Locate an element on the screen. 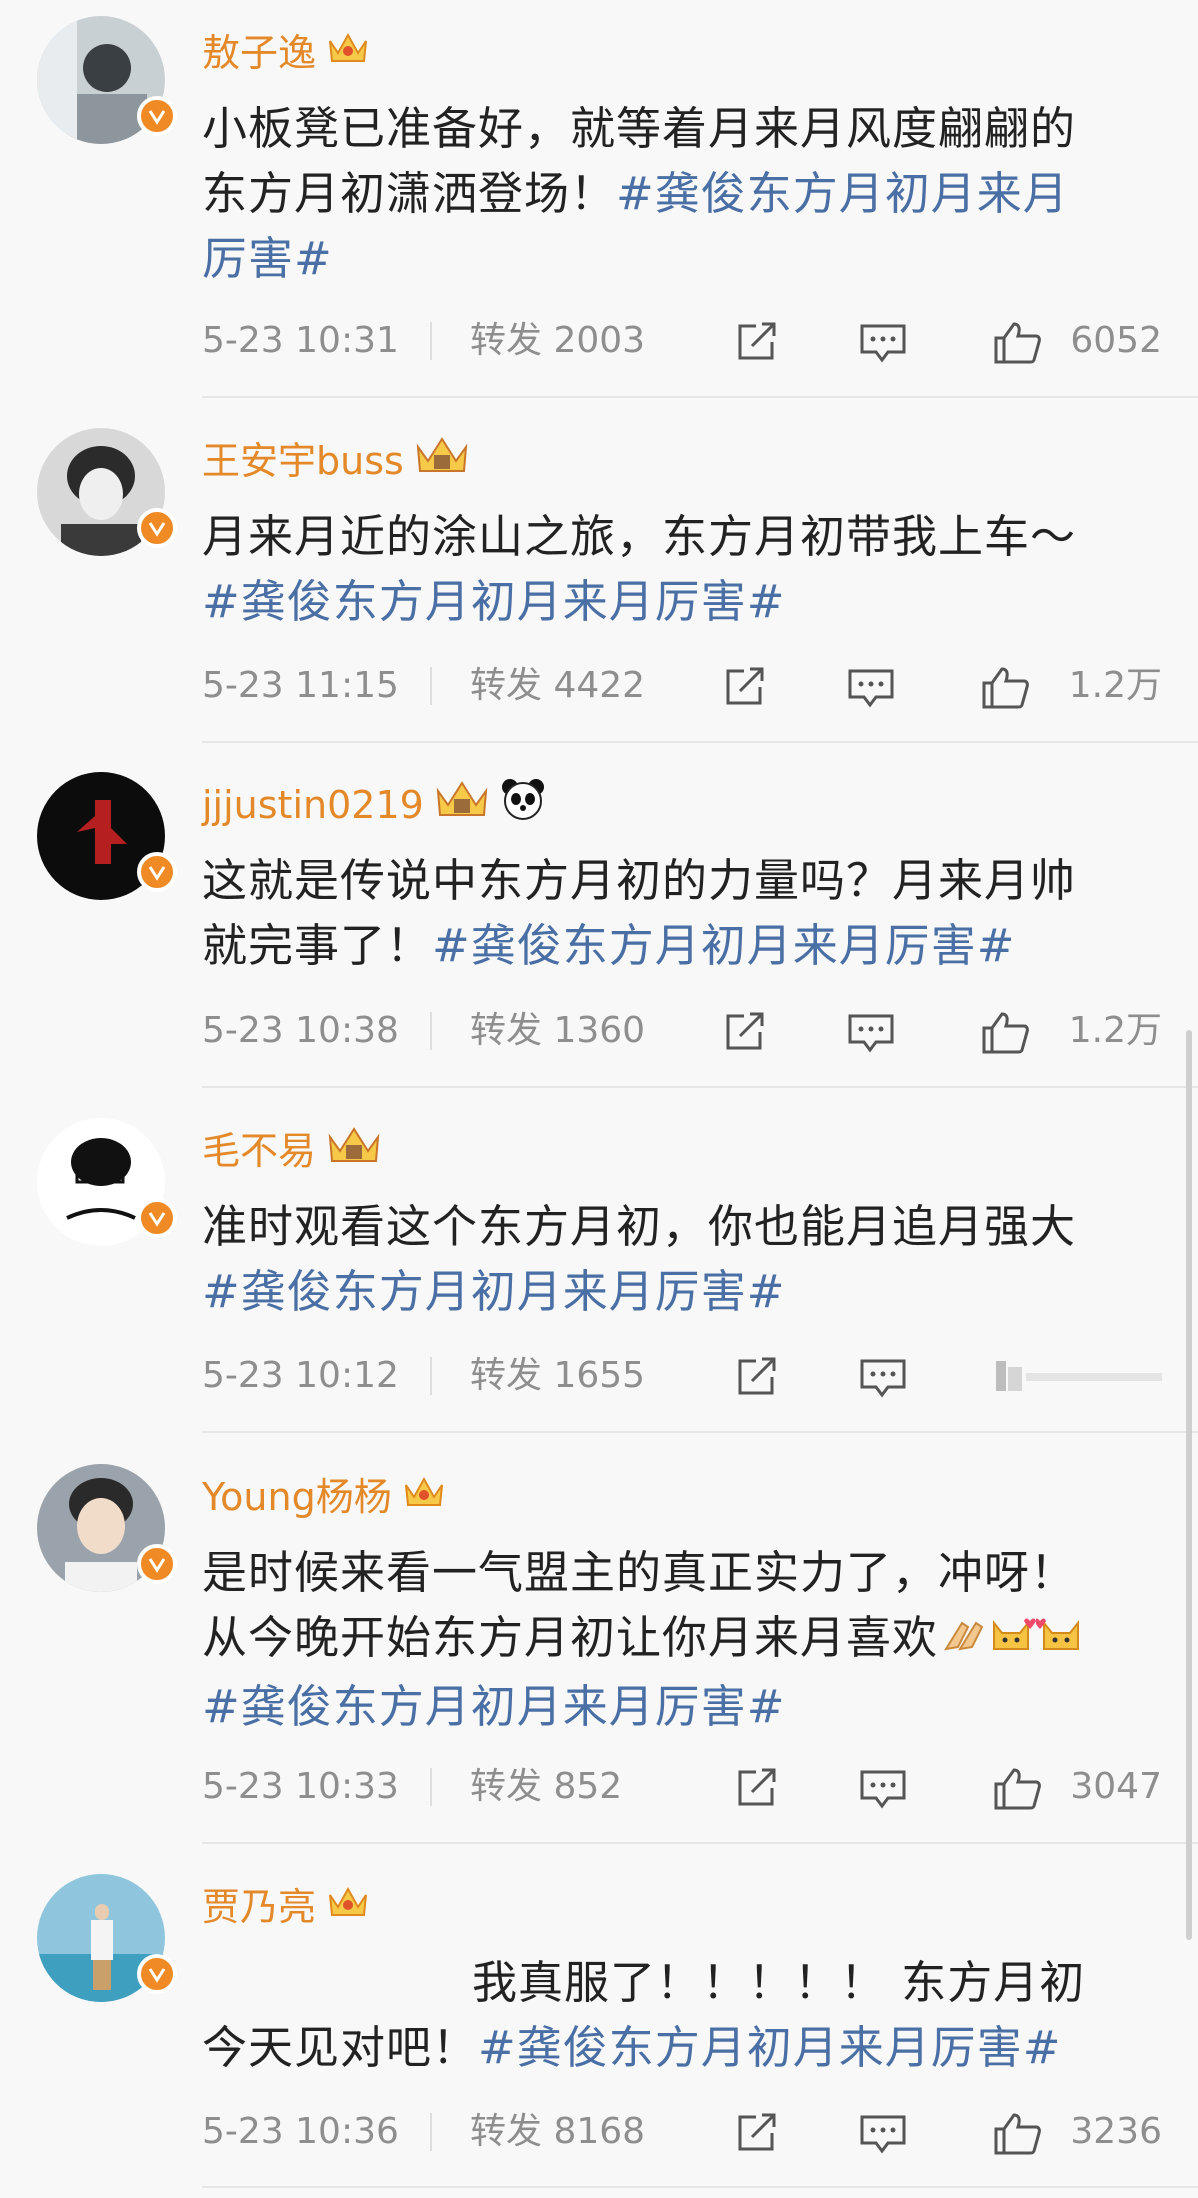 Image resolution: width=1198 pixels, height=2198 pixels. repost-count: 转发 8168 is located at coordinates (557, 2132).